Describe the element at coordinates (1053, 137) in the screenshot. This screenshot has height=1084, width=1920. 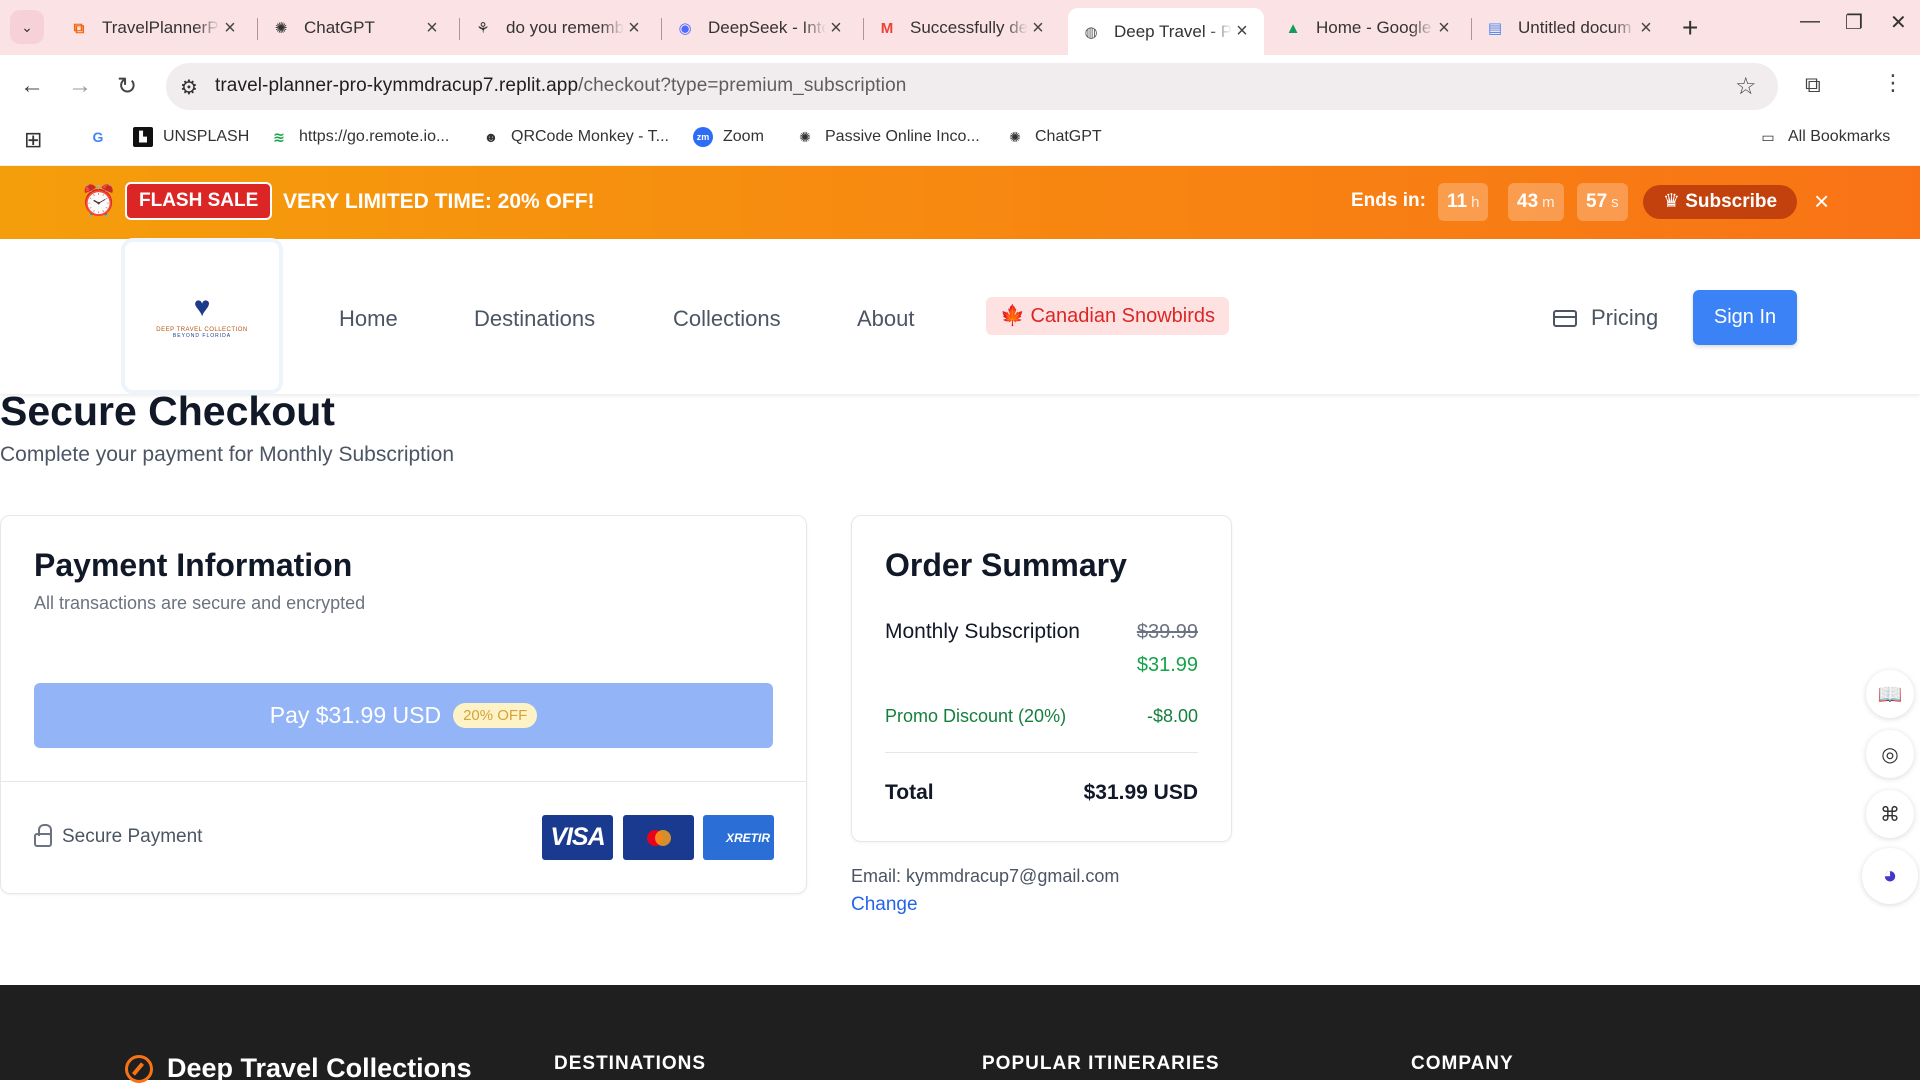
I see `bookmark-chatgpt: ✺ ChatGPT` at that location.